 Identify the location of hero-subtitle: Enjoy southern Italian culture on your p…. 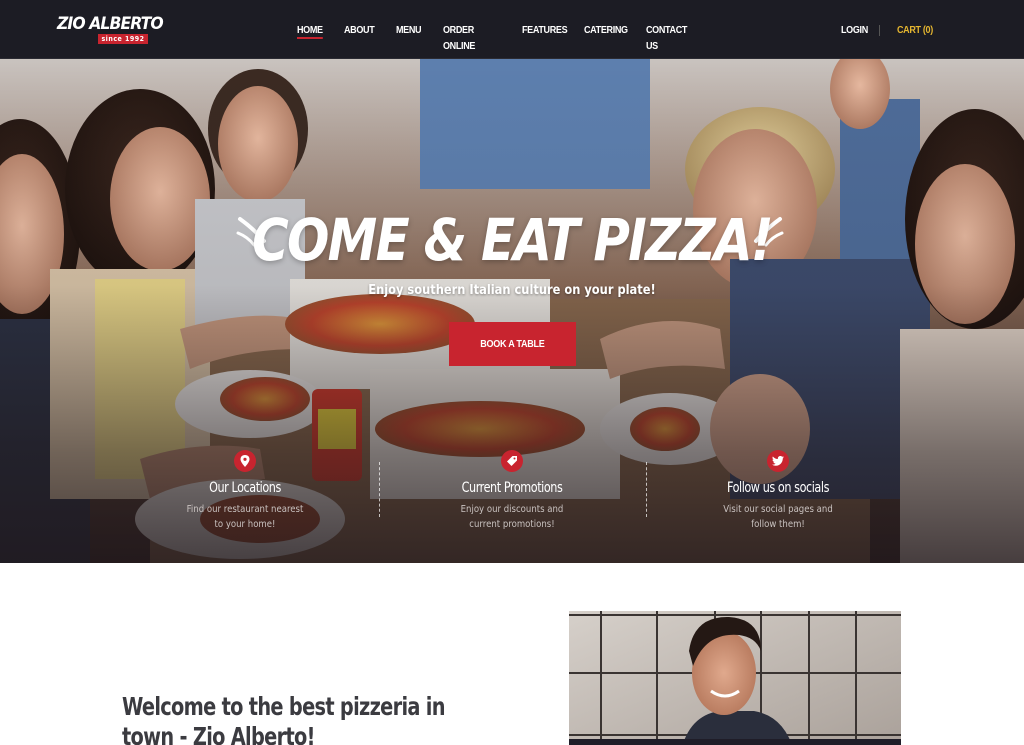
(512, 290).